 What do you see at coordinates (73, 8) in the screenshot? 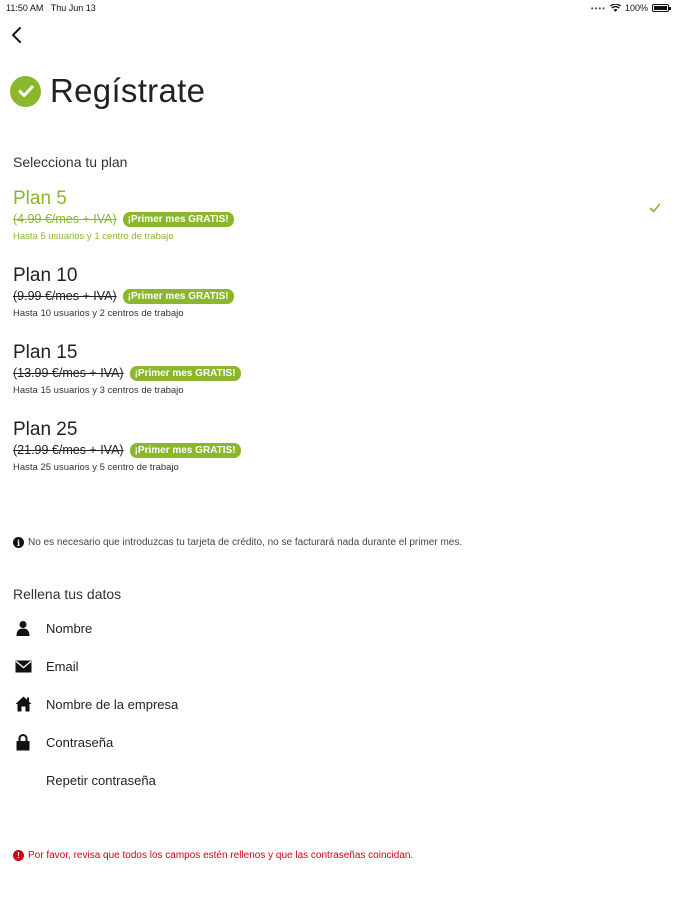
I see `status-date: Thu Jun 13` at bounding box center [73, 8].